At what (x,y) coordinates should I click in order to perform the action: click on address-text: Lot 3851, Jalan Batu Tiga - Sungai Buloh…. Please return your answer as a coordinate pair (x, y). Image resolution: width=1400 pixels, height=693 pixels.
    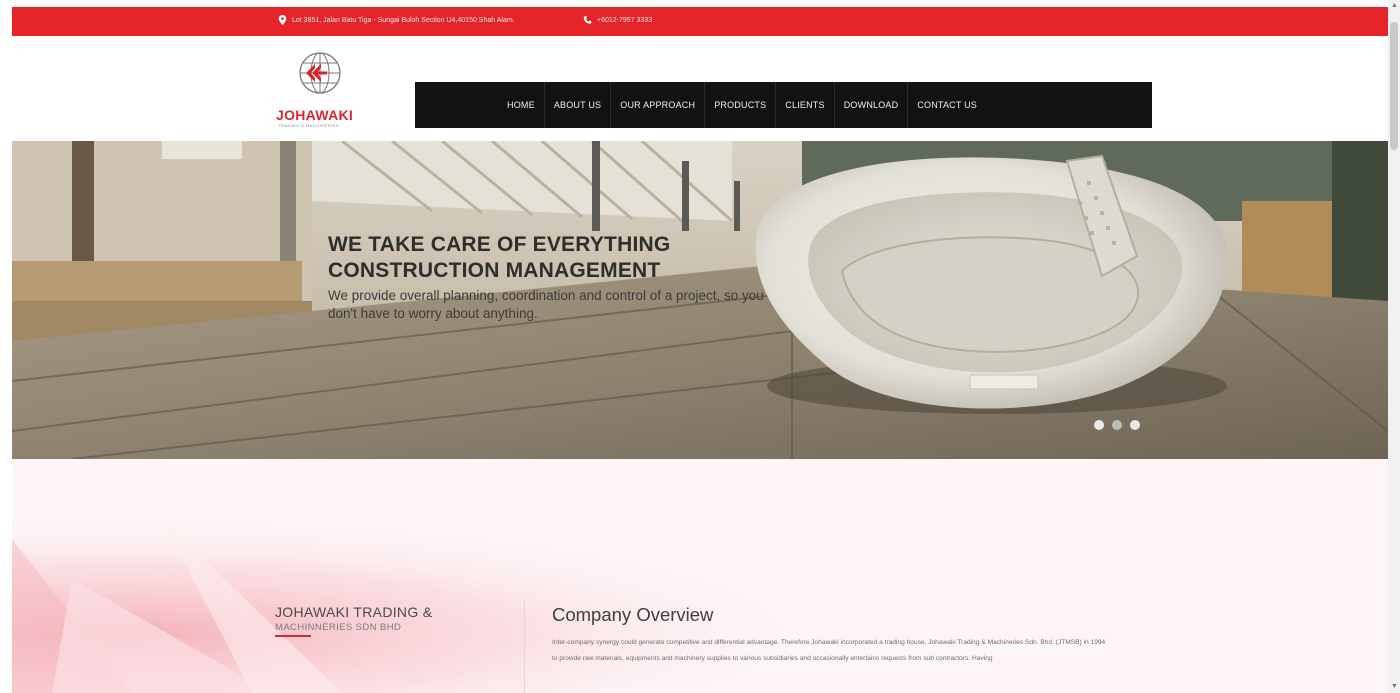
    Looking at the image, I should click on (403, 20).